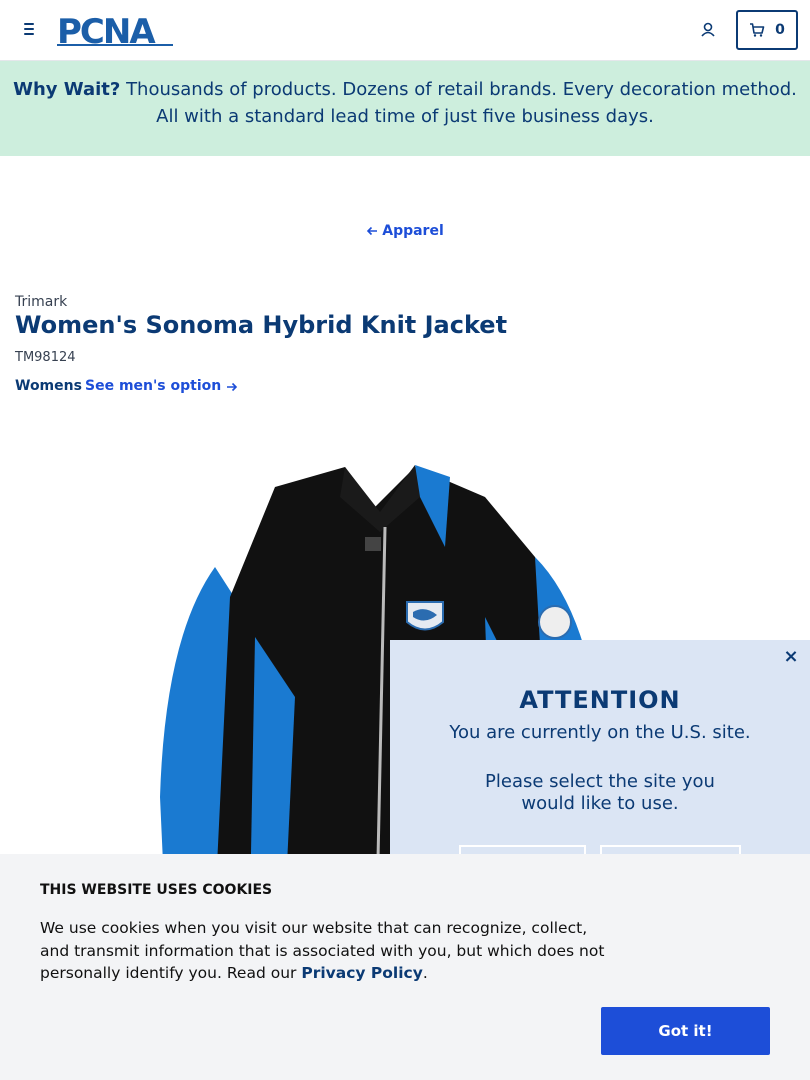 The width and height of the screenshot is (810, 1080). Describe the element at coordinates (41, 302) in the screenshot. I see `product-brand: Trimark` at that location.